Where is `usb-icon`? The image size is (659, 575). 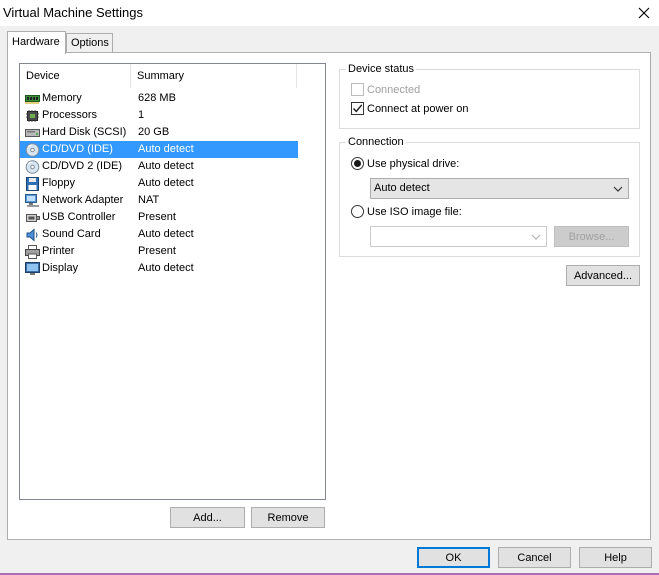
usb-icon is located at coordinates (32, 217).